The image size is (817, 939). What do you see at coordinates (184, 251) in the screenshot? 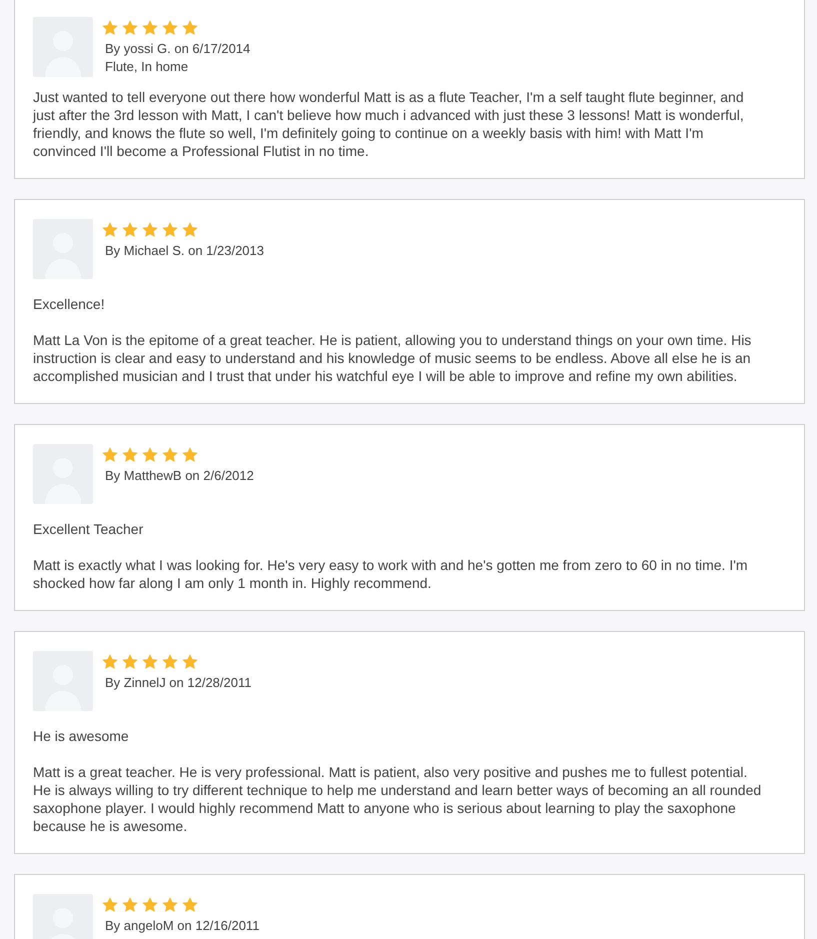
I see `review-byline: By Michael S. on 1/23/2013` at bounding box center [184, 251].